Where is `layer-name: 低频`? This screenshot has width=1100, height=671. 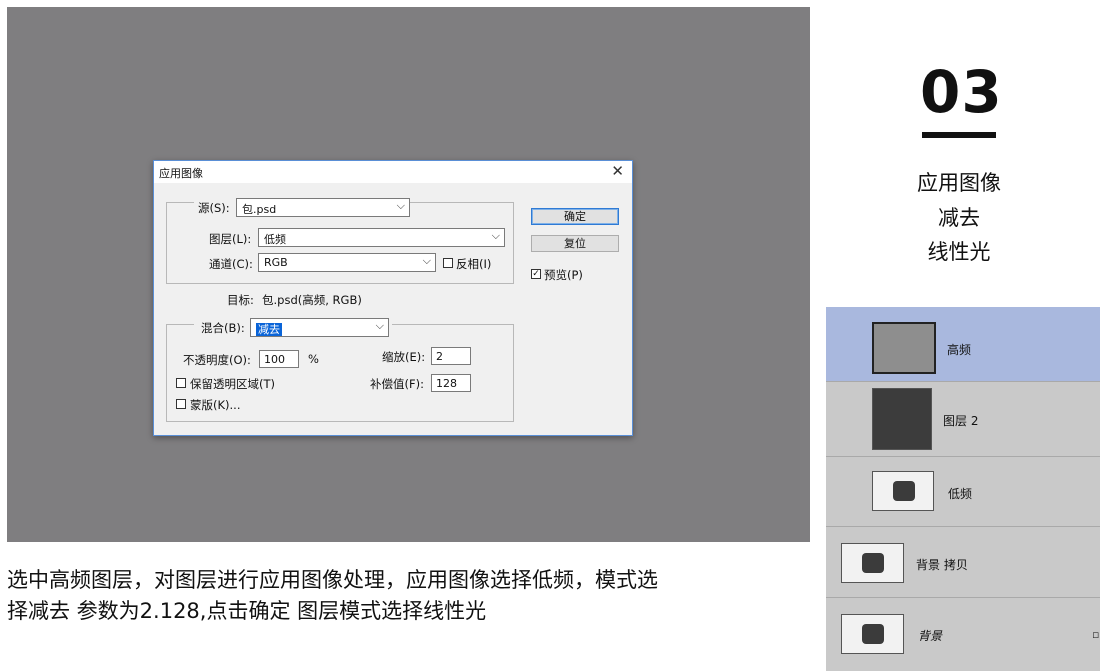
layer-name: 低频 is located at coordinates (960, 494).